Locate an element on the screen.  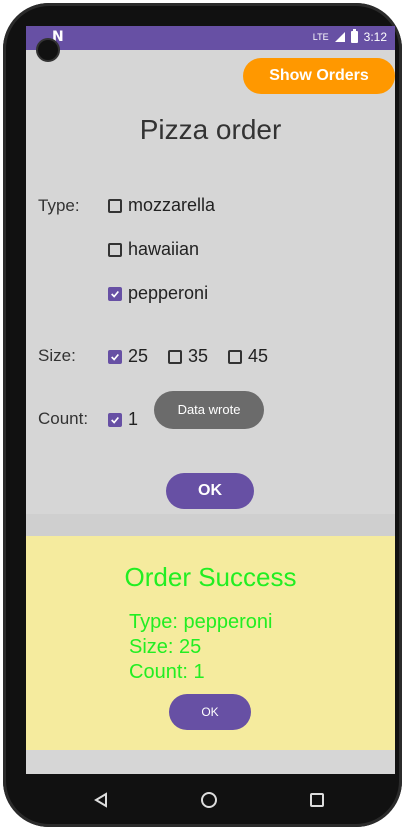
type-label: Type: is located at coordinates (59, 205).